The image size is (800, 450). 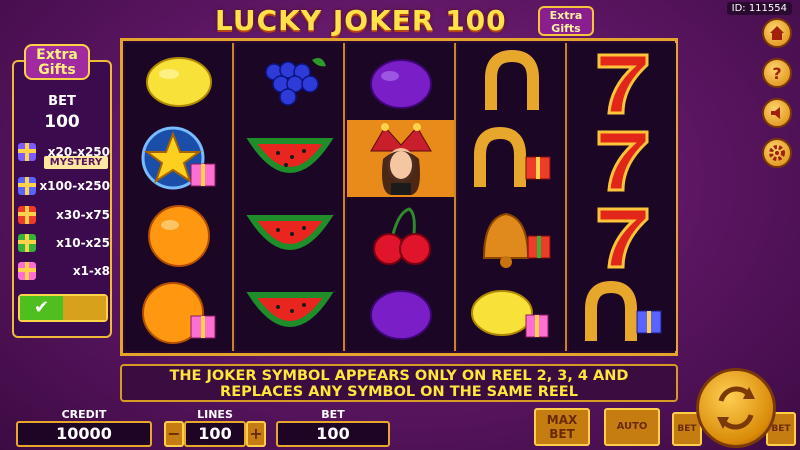 I want to click on extra-gifts-toggle: ✔, so click(x=63, y=308).